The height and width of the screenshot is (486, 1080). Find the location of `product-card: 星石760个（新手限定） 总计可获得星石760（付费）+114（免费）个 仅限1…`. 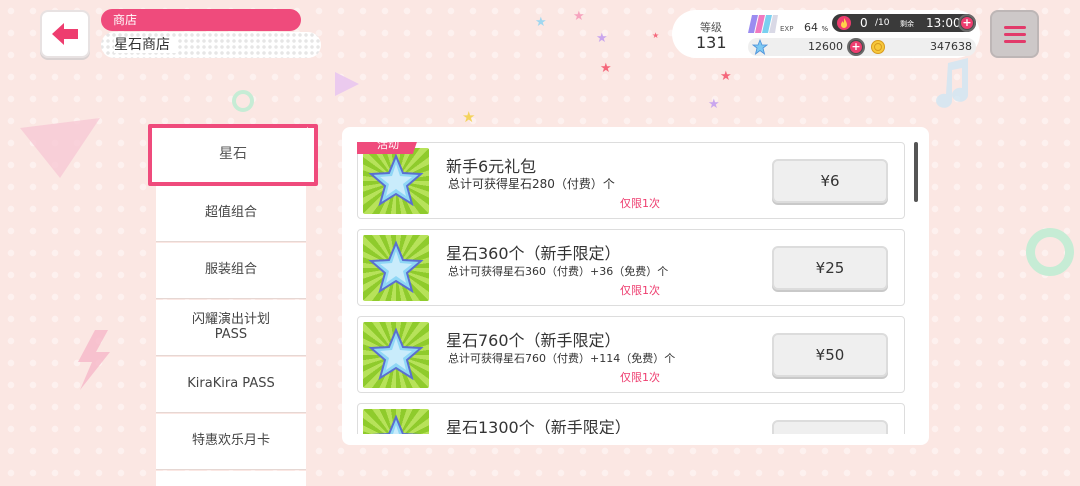

product-card: 星石760个（新手限定） 总计可获得星石760（付费）+114（免费）个 仅限1… is located at coordinates (631, 354).